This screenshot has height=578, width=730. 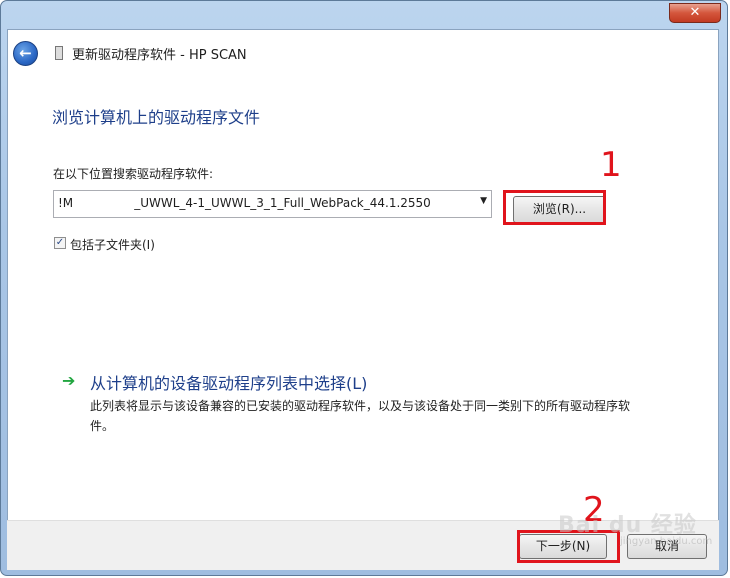 I want to click on checkmark-icon: ✓, so click(x=60, y=242).